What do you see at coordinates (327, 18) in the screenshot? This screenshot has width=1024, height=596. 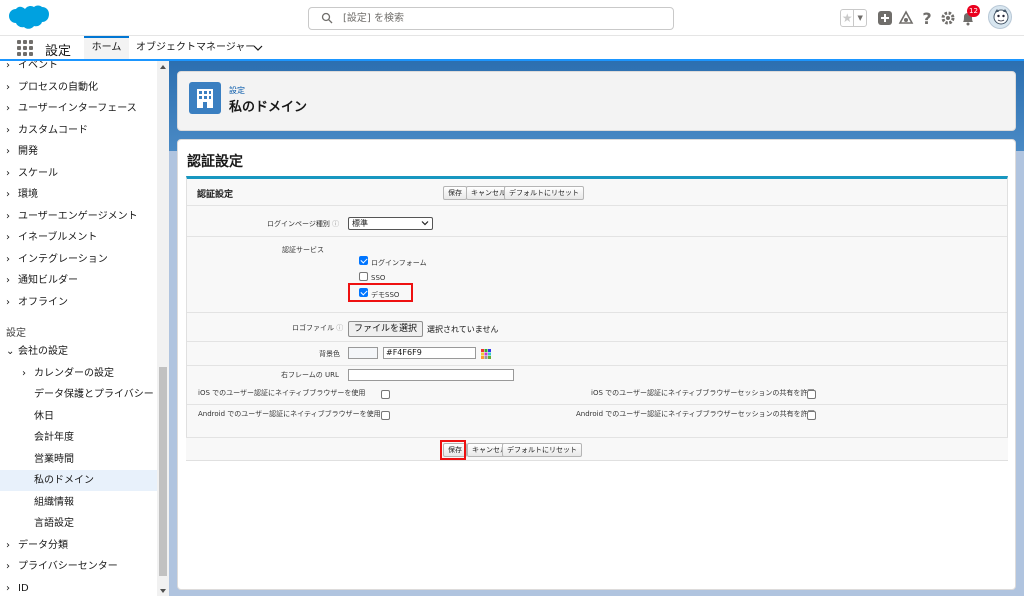 I see `search-icon` at bounding box center [327, 18].